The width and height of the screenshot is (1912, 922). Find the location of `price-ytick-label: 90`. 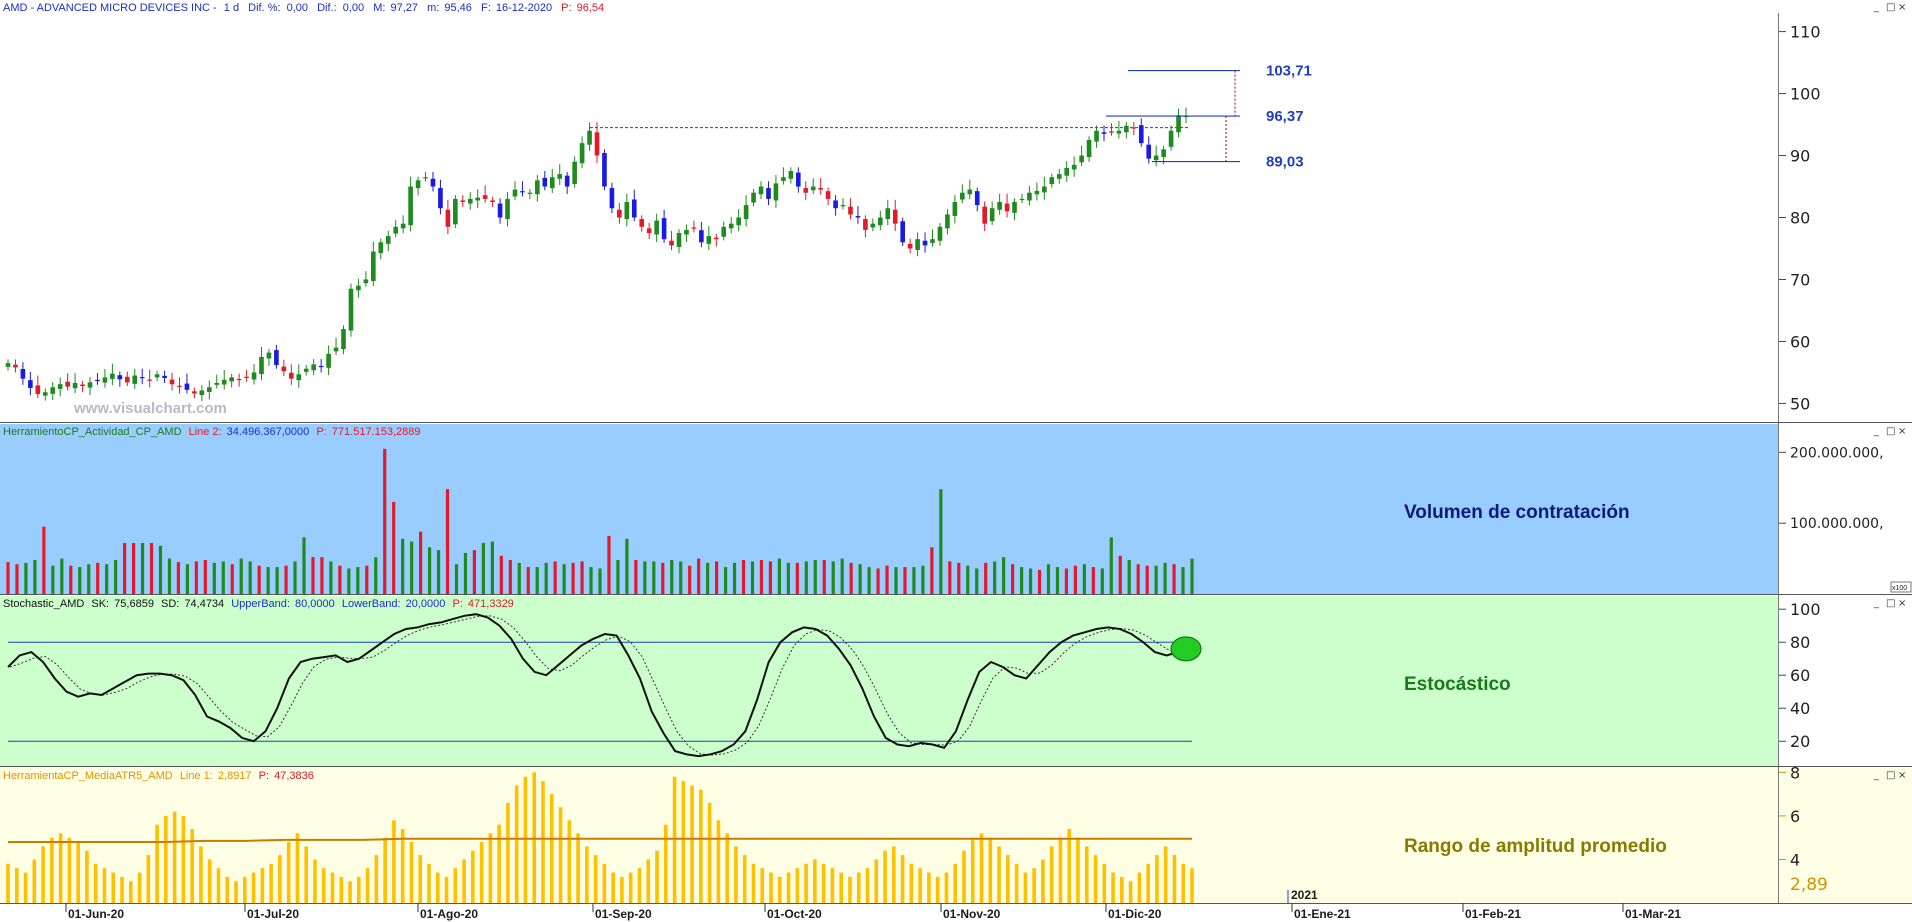

price-ytick-label: 90 is located at coordinates (1800, 156).